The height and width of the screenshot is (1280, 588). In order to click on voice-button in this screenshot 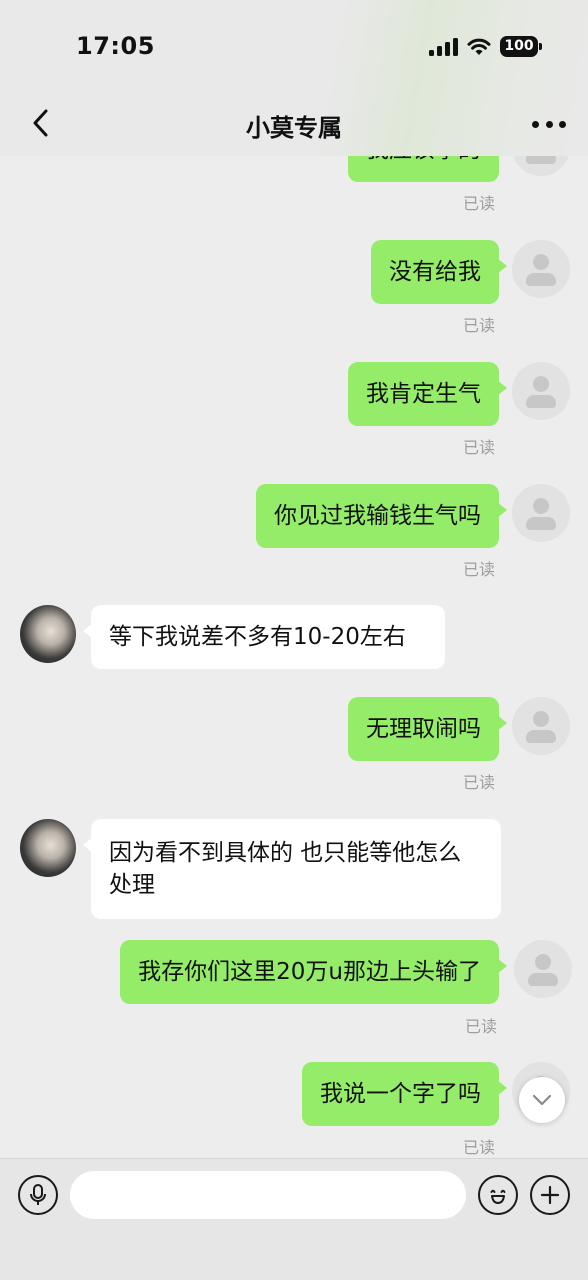, I will do `click(38, 1195)`.